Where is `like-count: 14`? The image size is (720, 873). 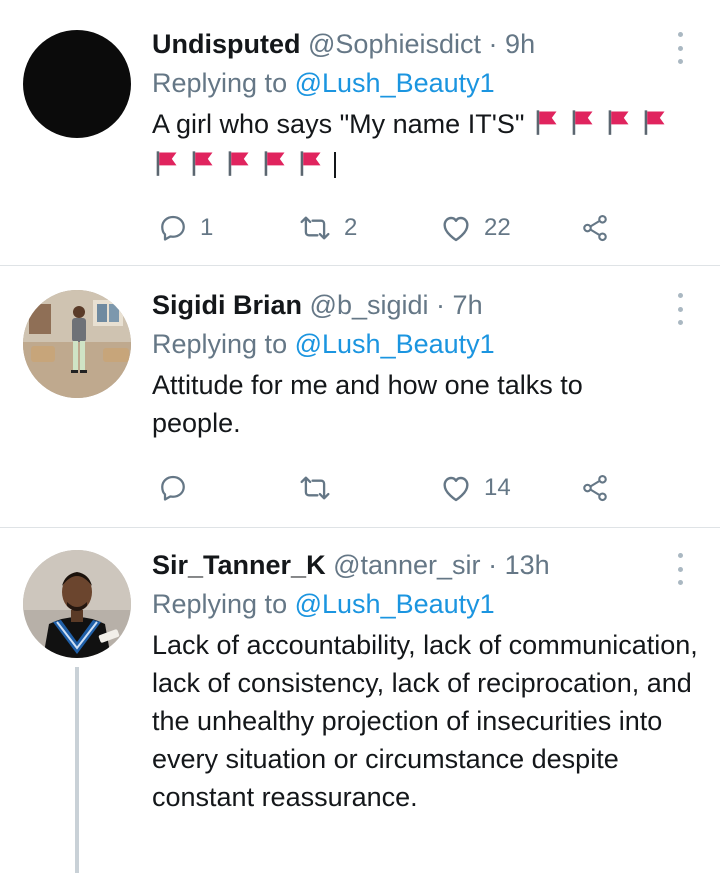 like-count: 14 is located at coordinates (497, 487).